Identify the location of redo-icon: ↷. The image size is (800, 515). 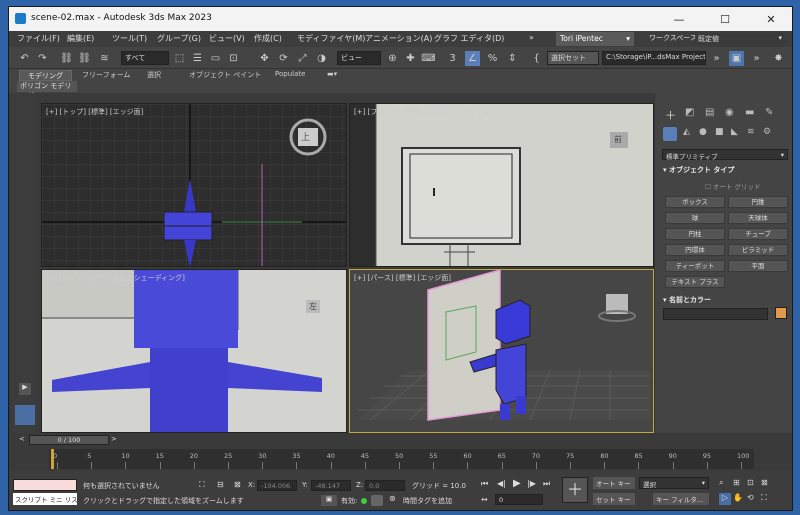
(42, 58).